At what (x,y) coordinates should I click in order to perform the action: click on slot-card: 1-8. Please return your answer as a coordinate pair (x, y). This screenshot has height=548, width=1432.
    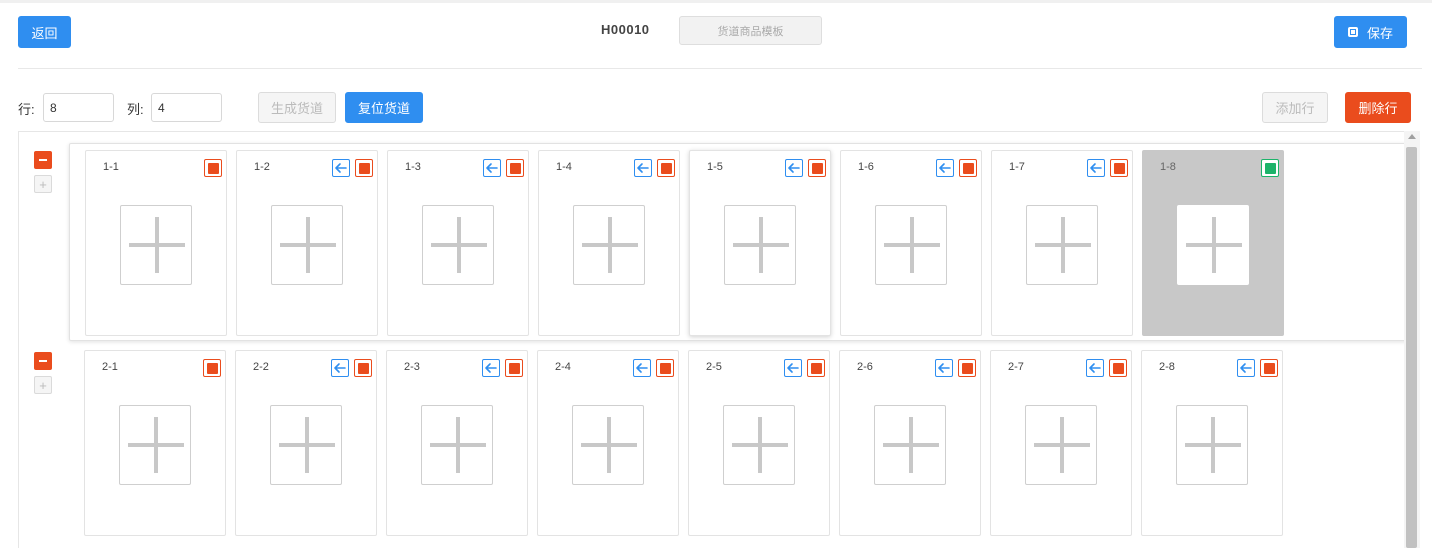
    Looking at the image, I should click on (1213, 243).